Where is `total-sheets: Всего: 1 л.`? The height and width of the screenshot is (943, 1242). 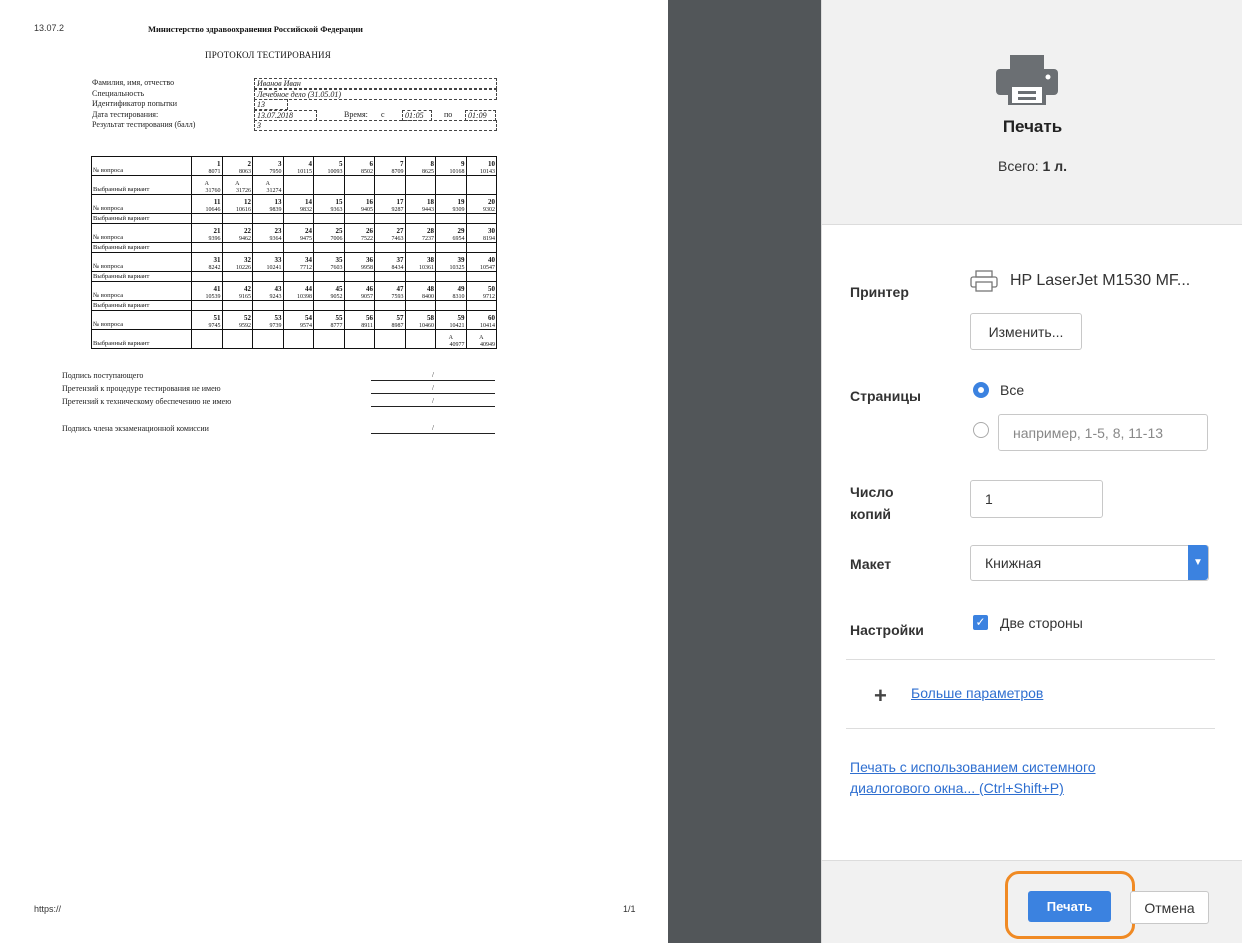
total-sheets: Всего: 1 л. is located at coordinates (1032, 166).